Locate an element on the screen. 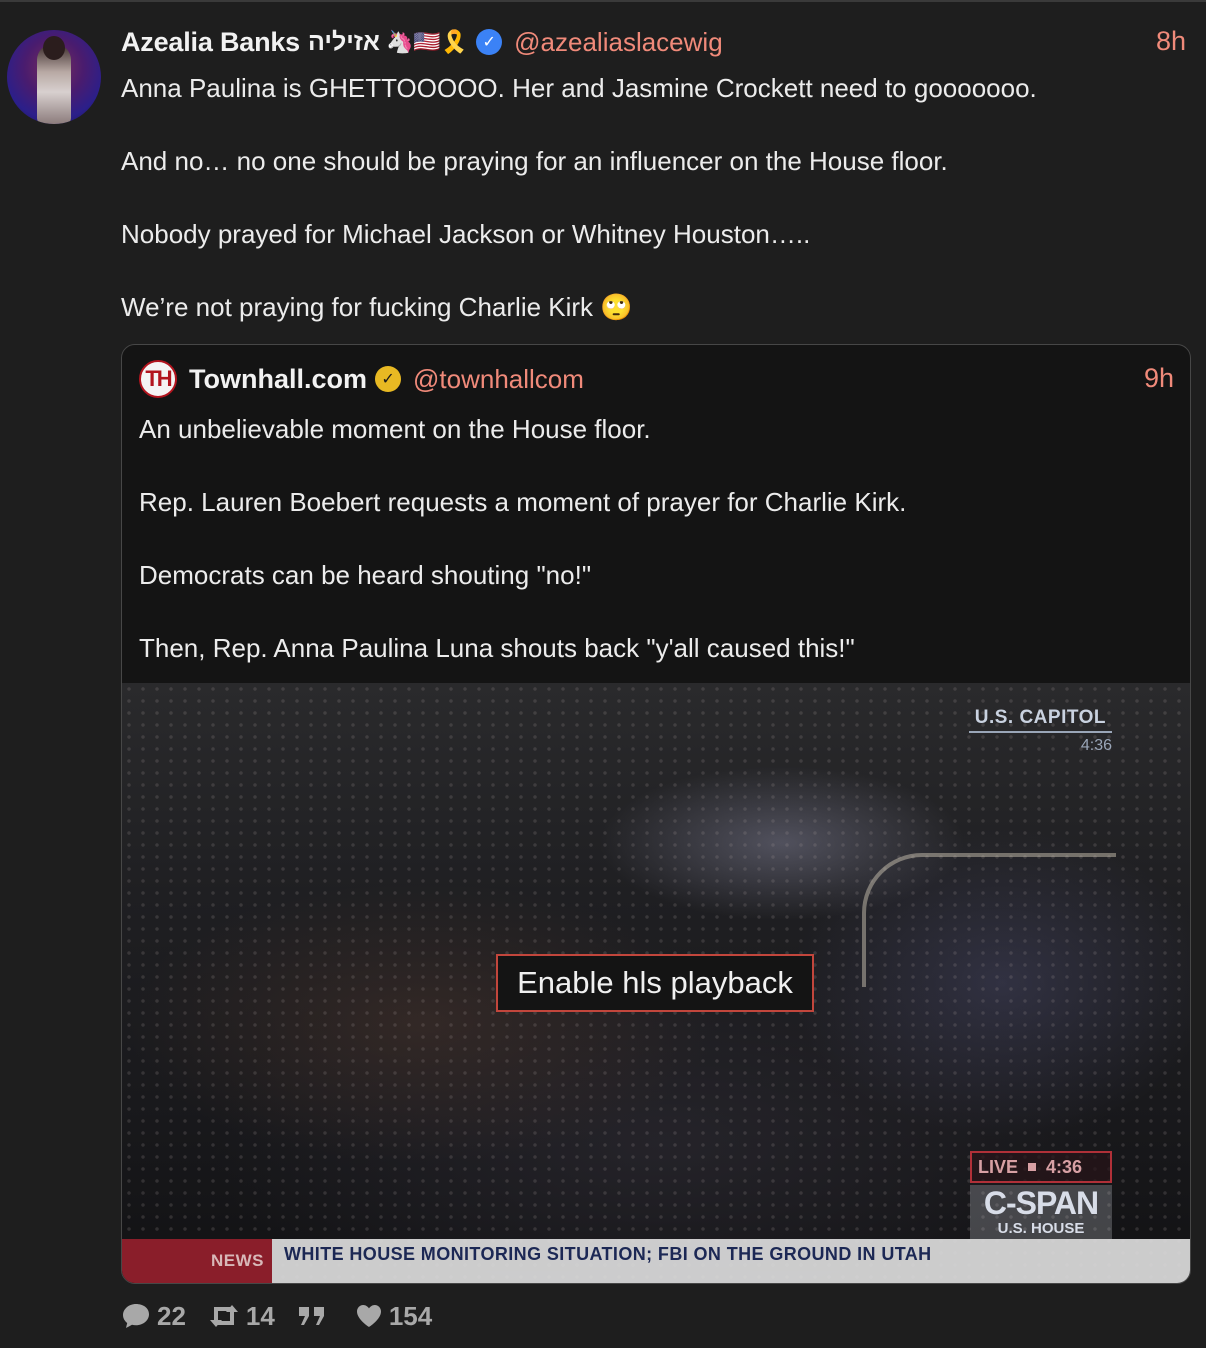 The width and height of the screenshot is (1206, 1348). cspan-network: C-SPAN is located at coordinates (1041, 1203).